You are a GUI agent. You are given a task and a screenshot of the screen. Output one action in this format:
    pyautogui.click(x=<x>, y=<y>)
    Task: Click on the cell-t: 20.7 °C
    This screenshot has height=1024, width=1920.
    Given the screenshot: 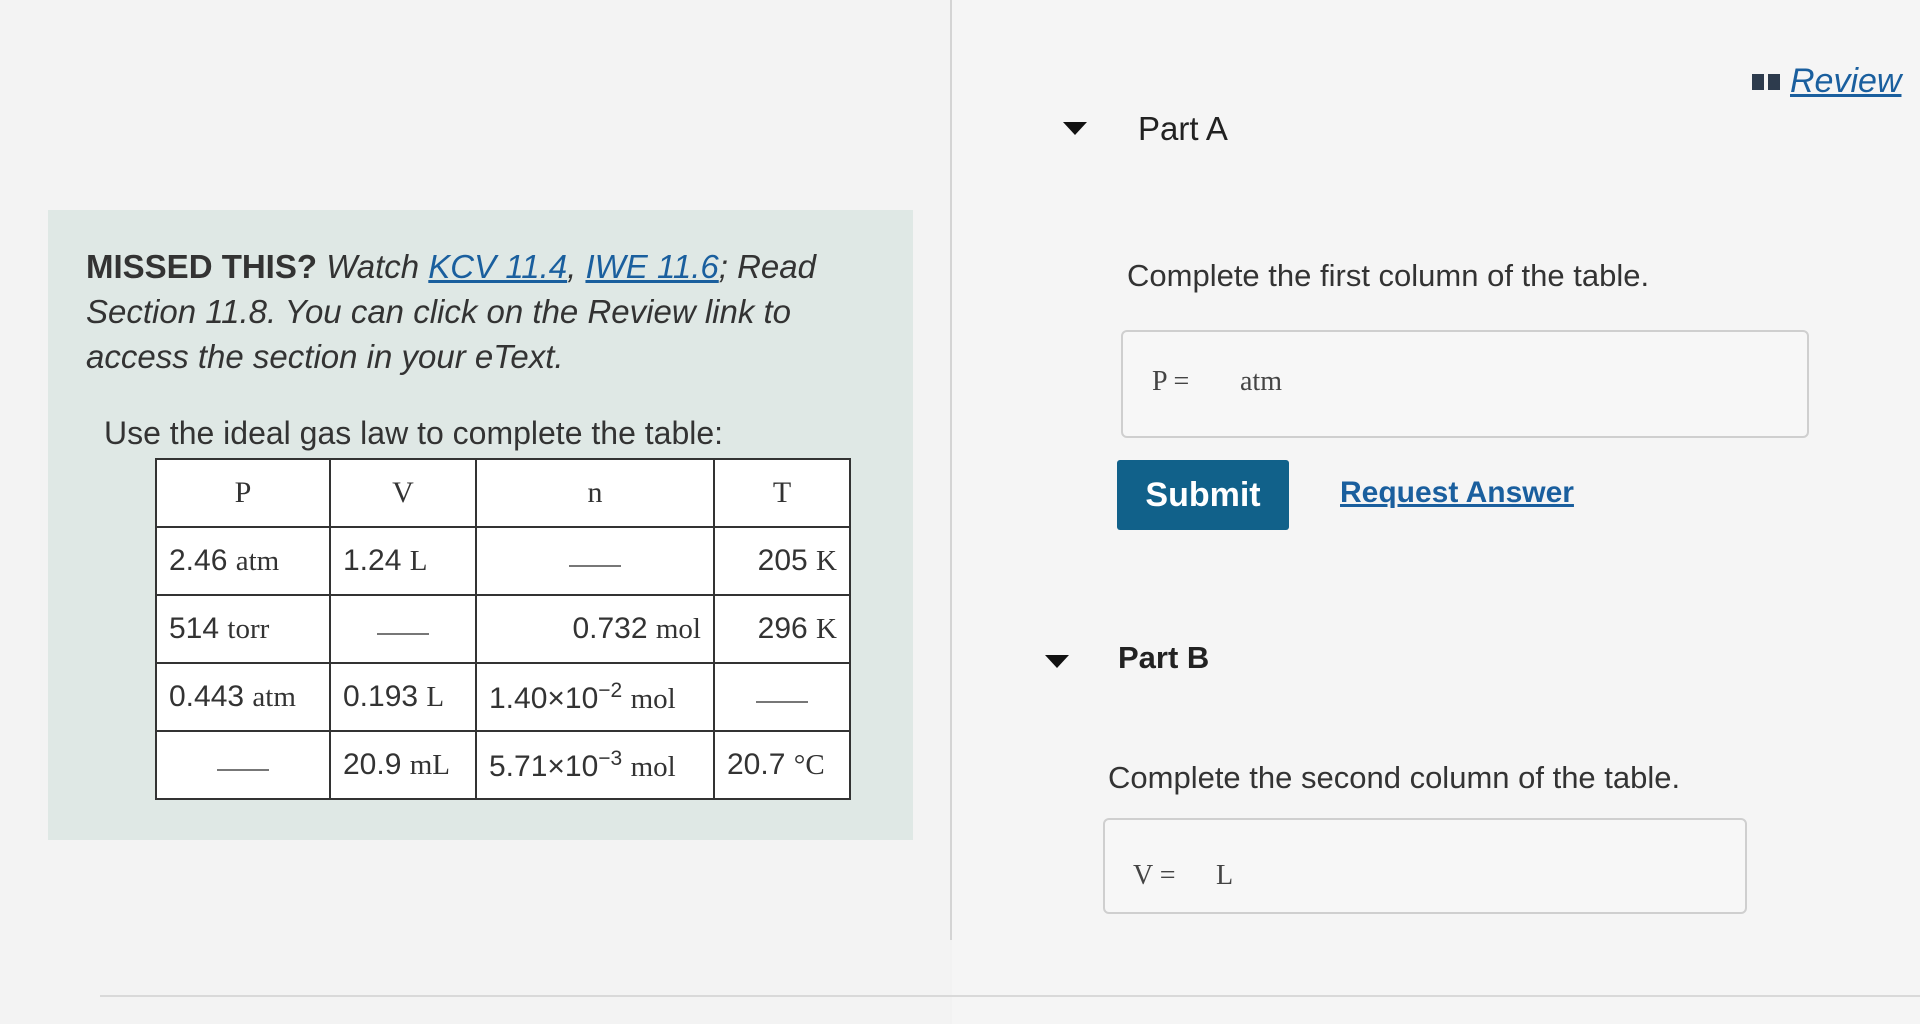 What is the action you would take?
    pyautogui.click(x=782, y=765)
    